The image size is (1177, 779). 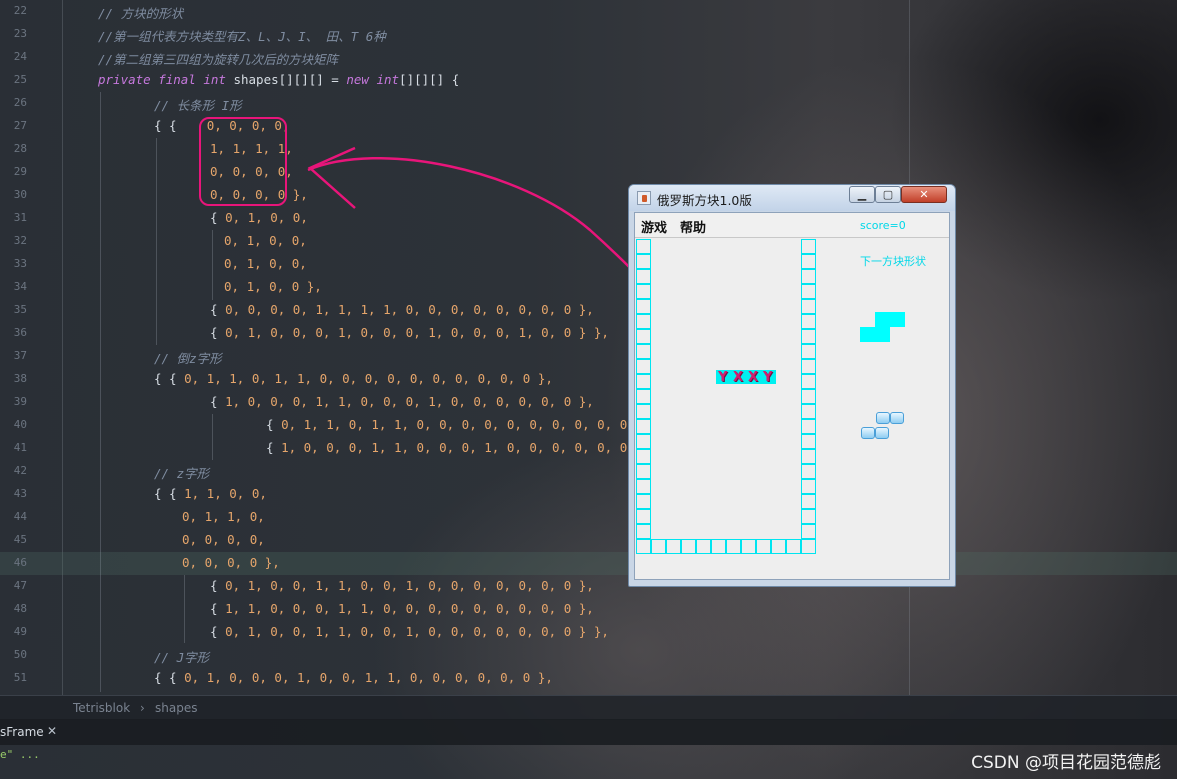 I want to click on score-label: score=0, so click(x=883, y=225).